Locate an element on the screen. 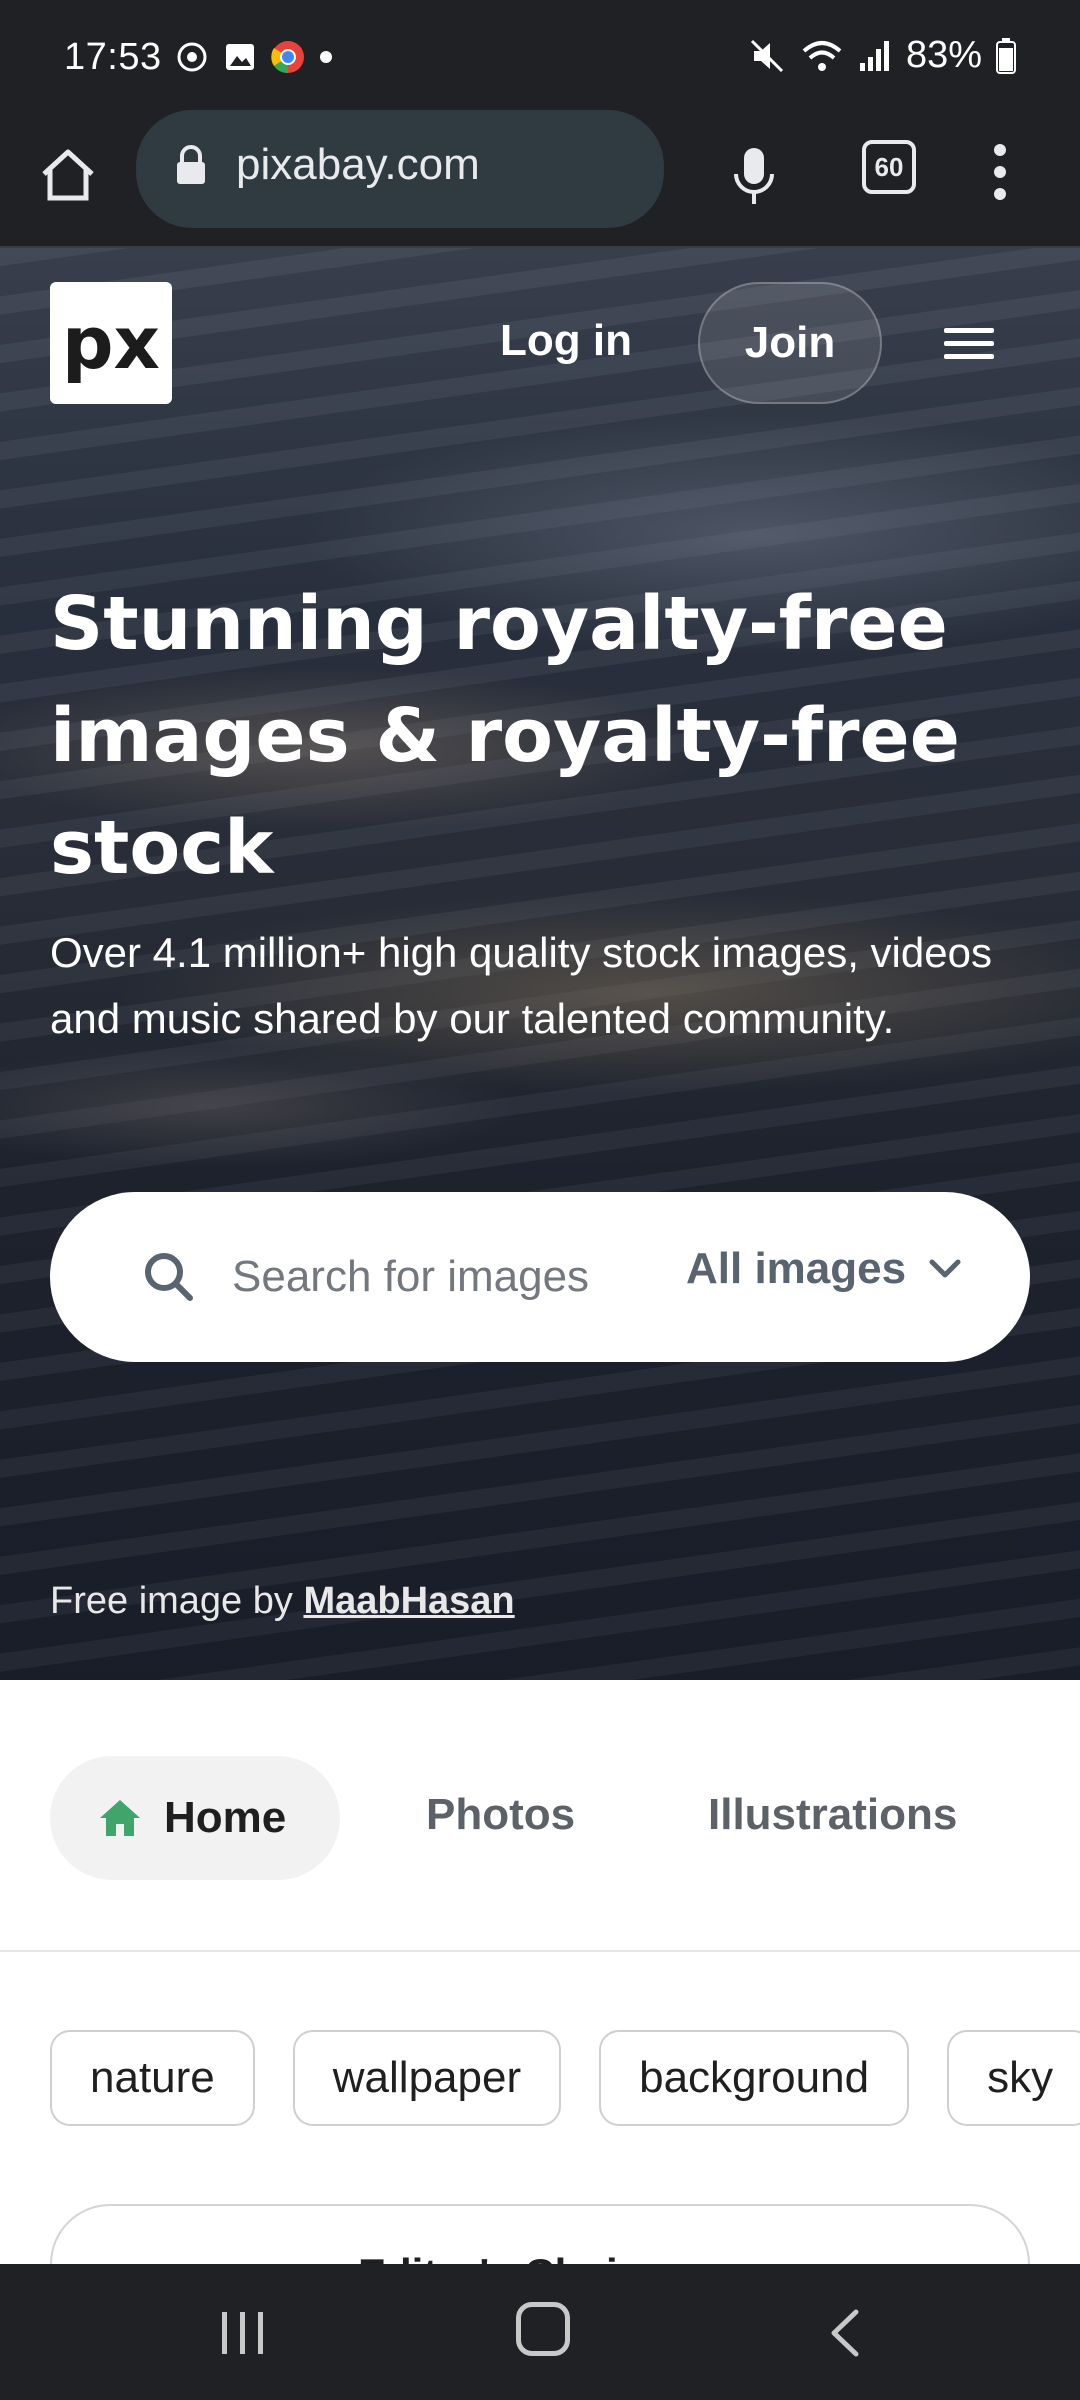 The height and width of the screenshot is (2400, 1080). search-bar: All images is located at coordinates (540, 1277).